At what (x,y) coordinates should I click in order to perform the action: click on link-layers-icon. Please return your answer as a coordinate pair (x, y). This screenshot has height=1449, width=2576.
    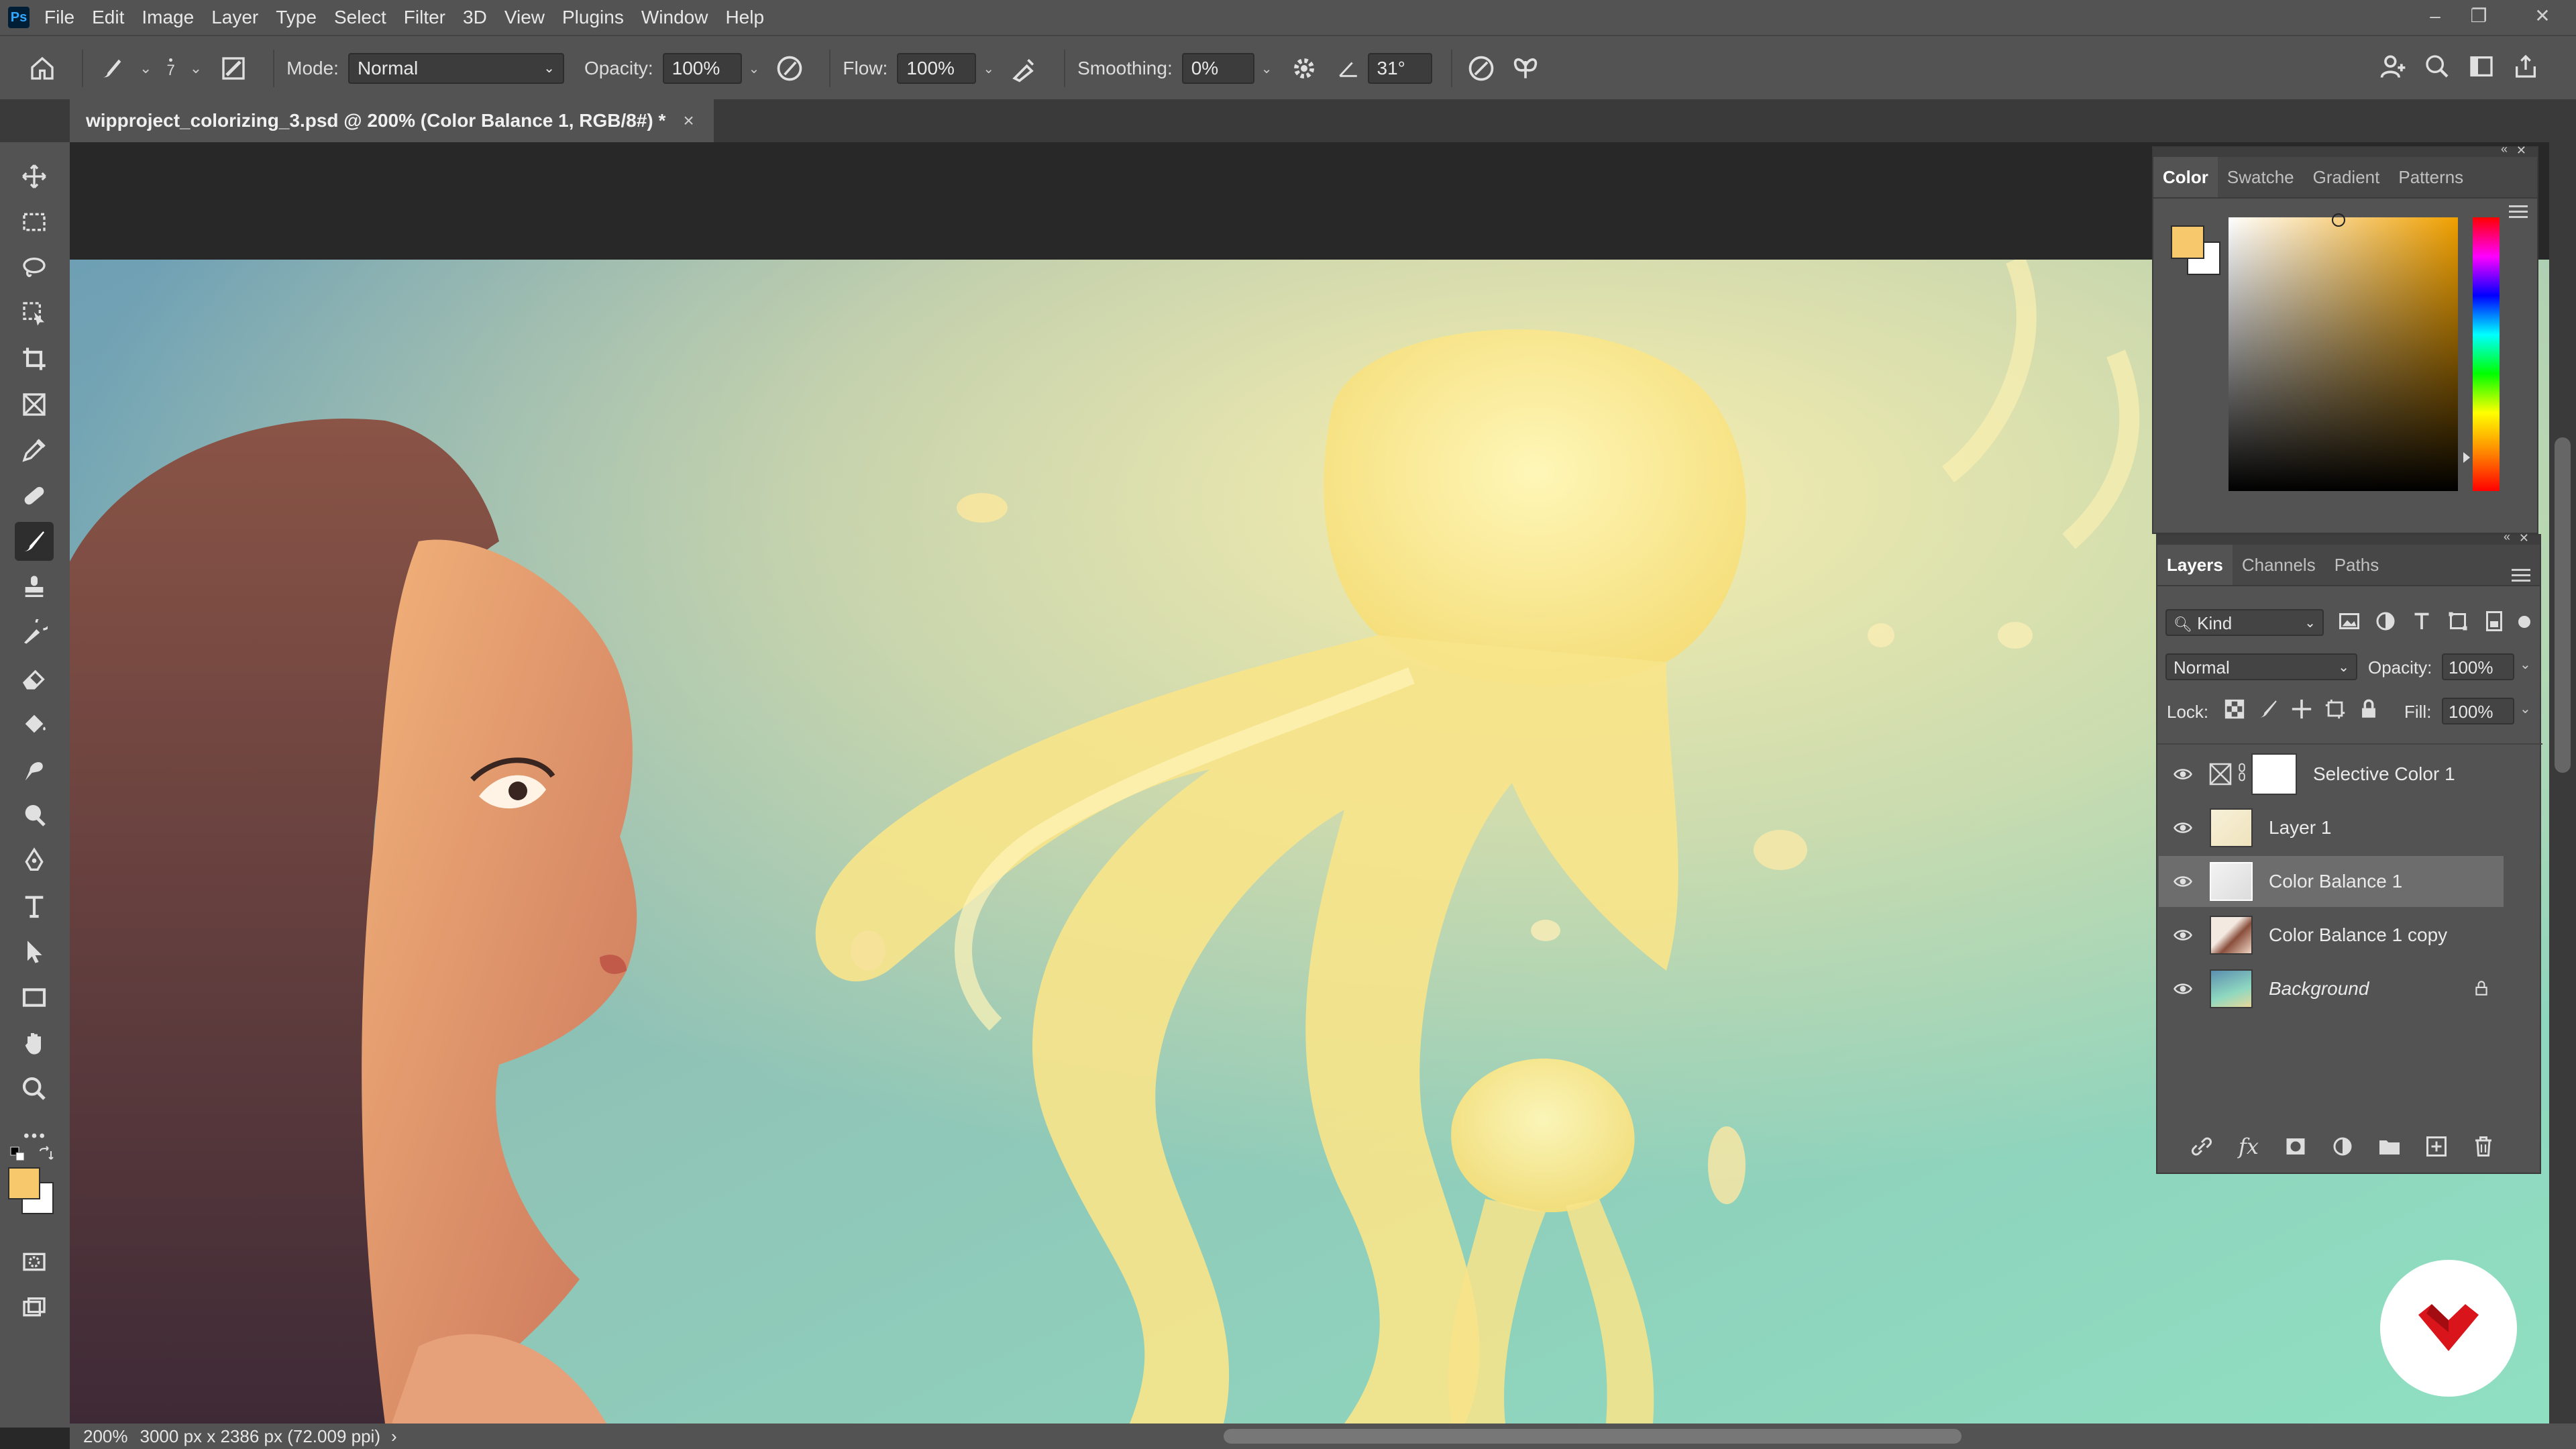
    Looking at the image, I should click on (2202, 1146).